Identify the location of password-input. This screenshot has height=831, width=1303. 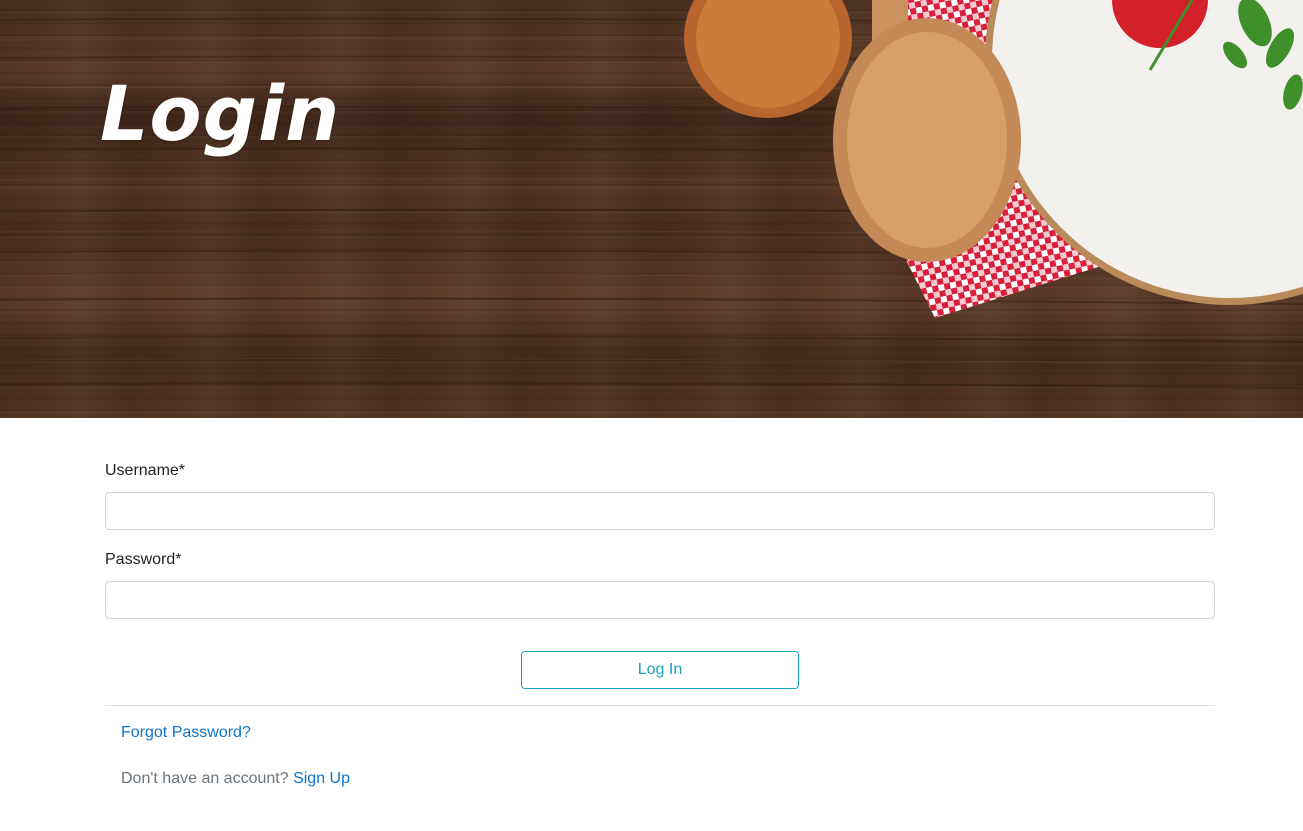
(660, 600).